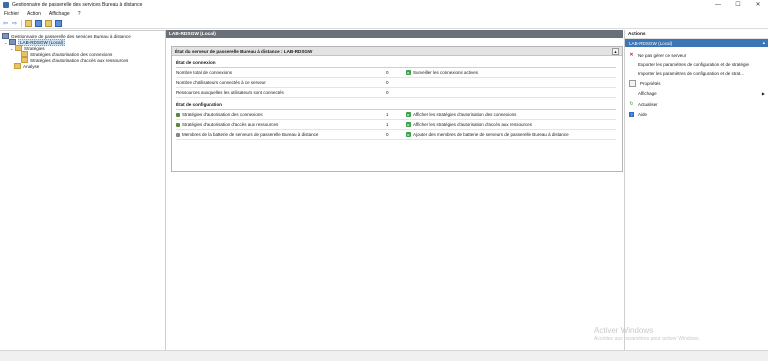  I want to click on add-icon: ▸, so click(408, 134).